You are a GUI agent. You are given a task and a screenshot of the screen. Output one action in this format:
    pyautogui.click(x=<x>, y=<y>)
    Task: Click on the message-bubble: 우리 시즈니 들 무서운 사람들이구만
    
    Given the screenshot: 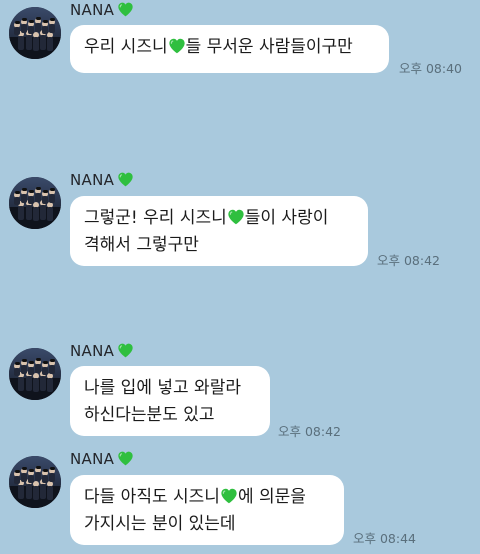 What is the action you would take?
    pyautogui.click(x=229, y=49)
    